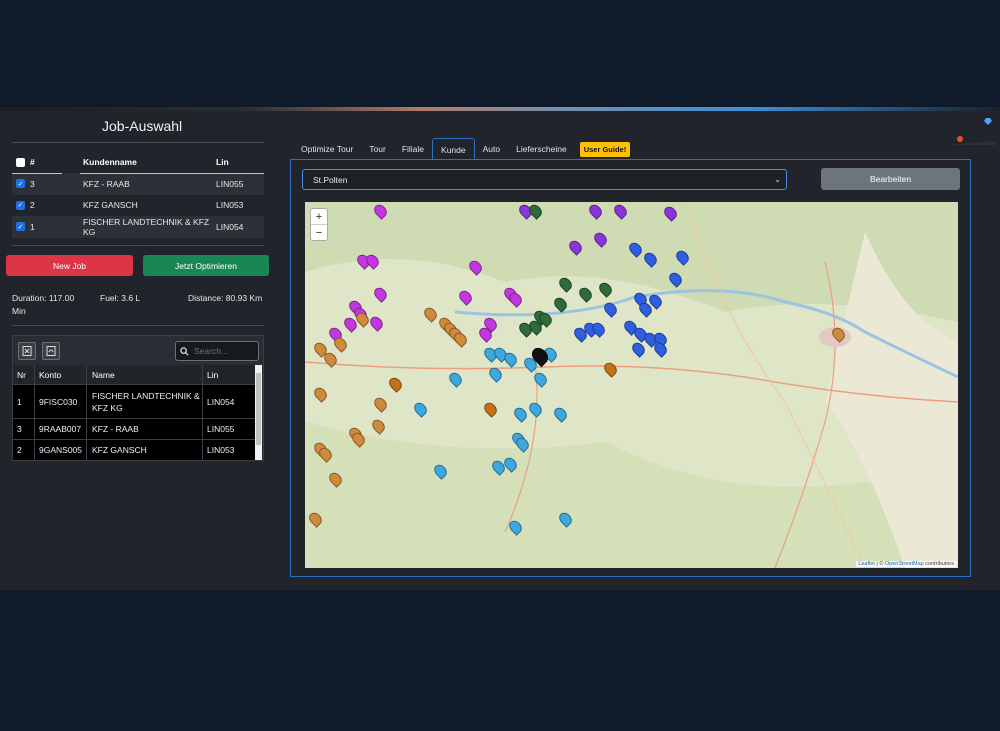 This screenshot has width=1000, height=731. Describe the element at coordinates (69, 265) in the screenshot. I see `new-job-button: New Job` at that location.